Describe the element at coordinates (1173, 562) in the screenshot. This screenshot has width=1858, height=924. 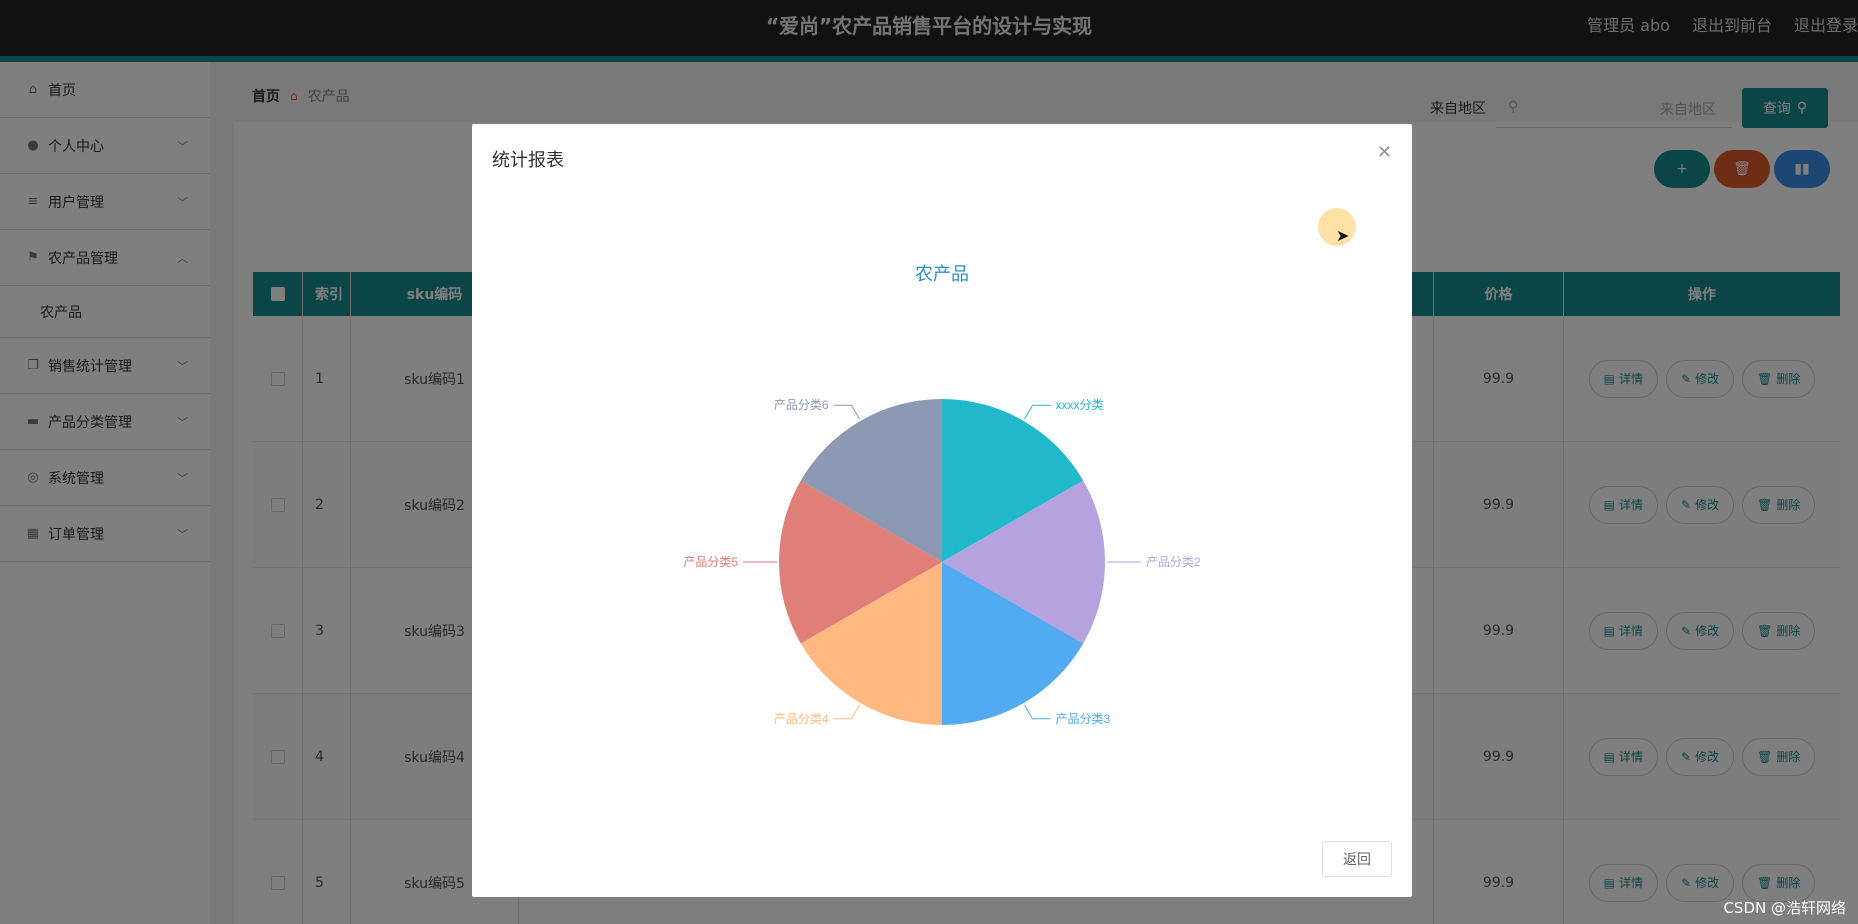
I see `pie-label: 产品分类2` at that location.